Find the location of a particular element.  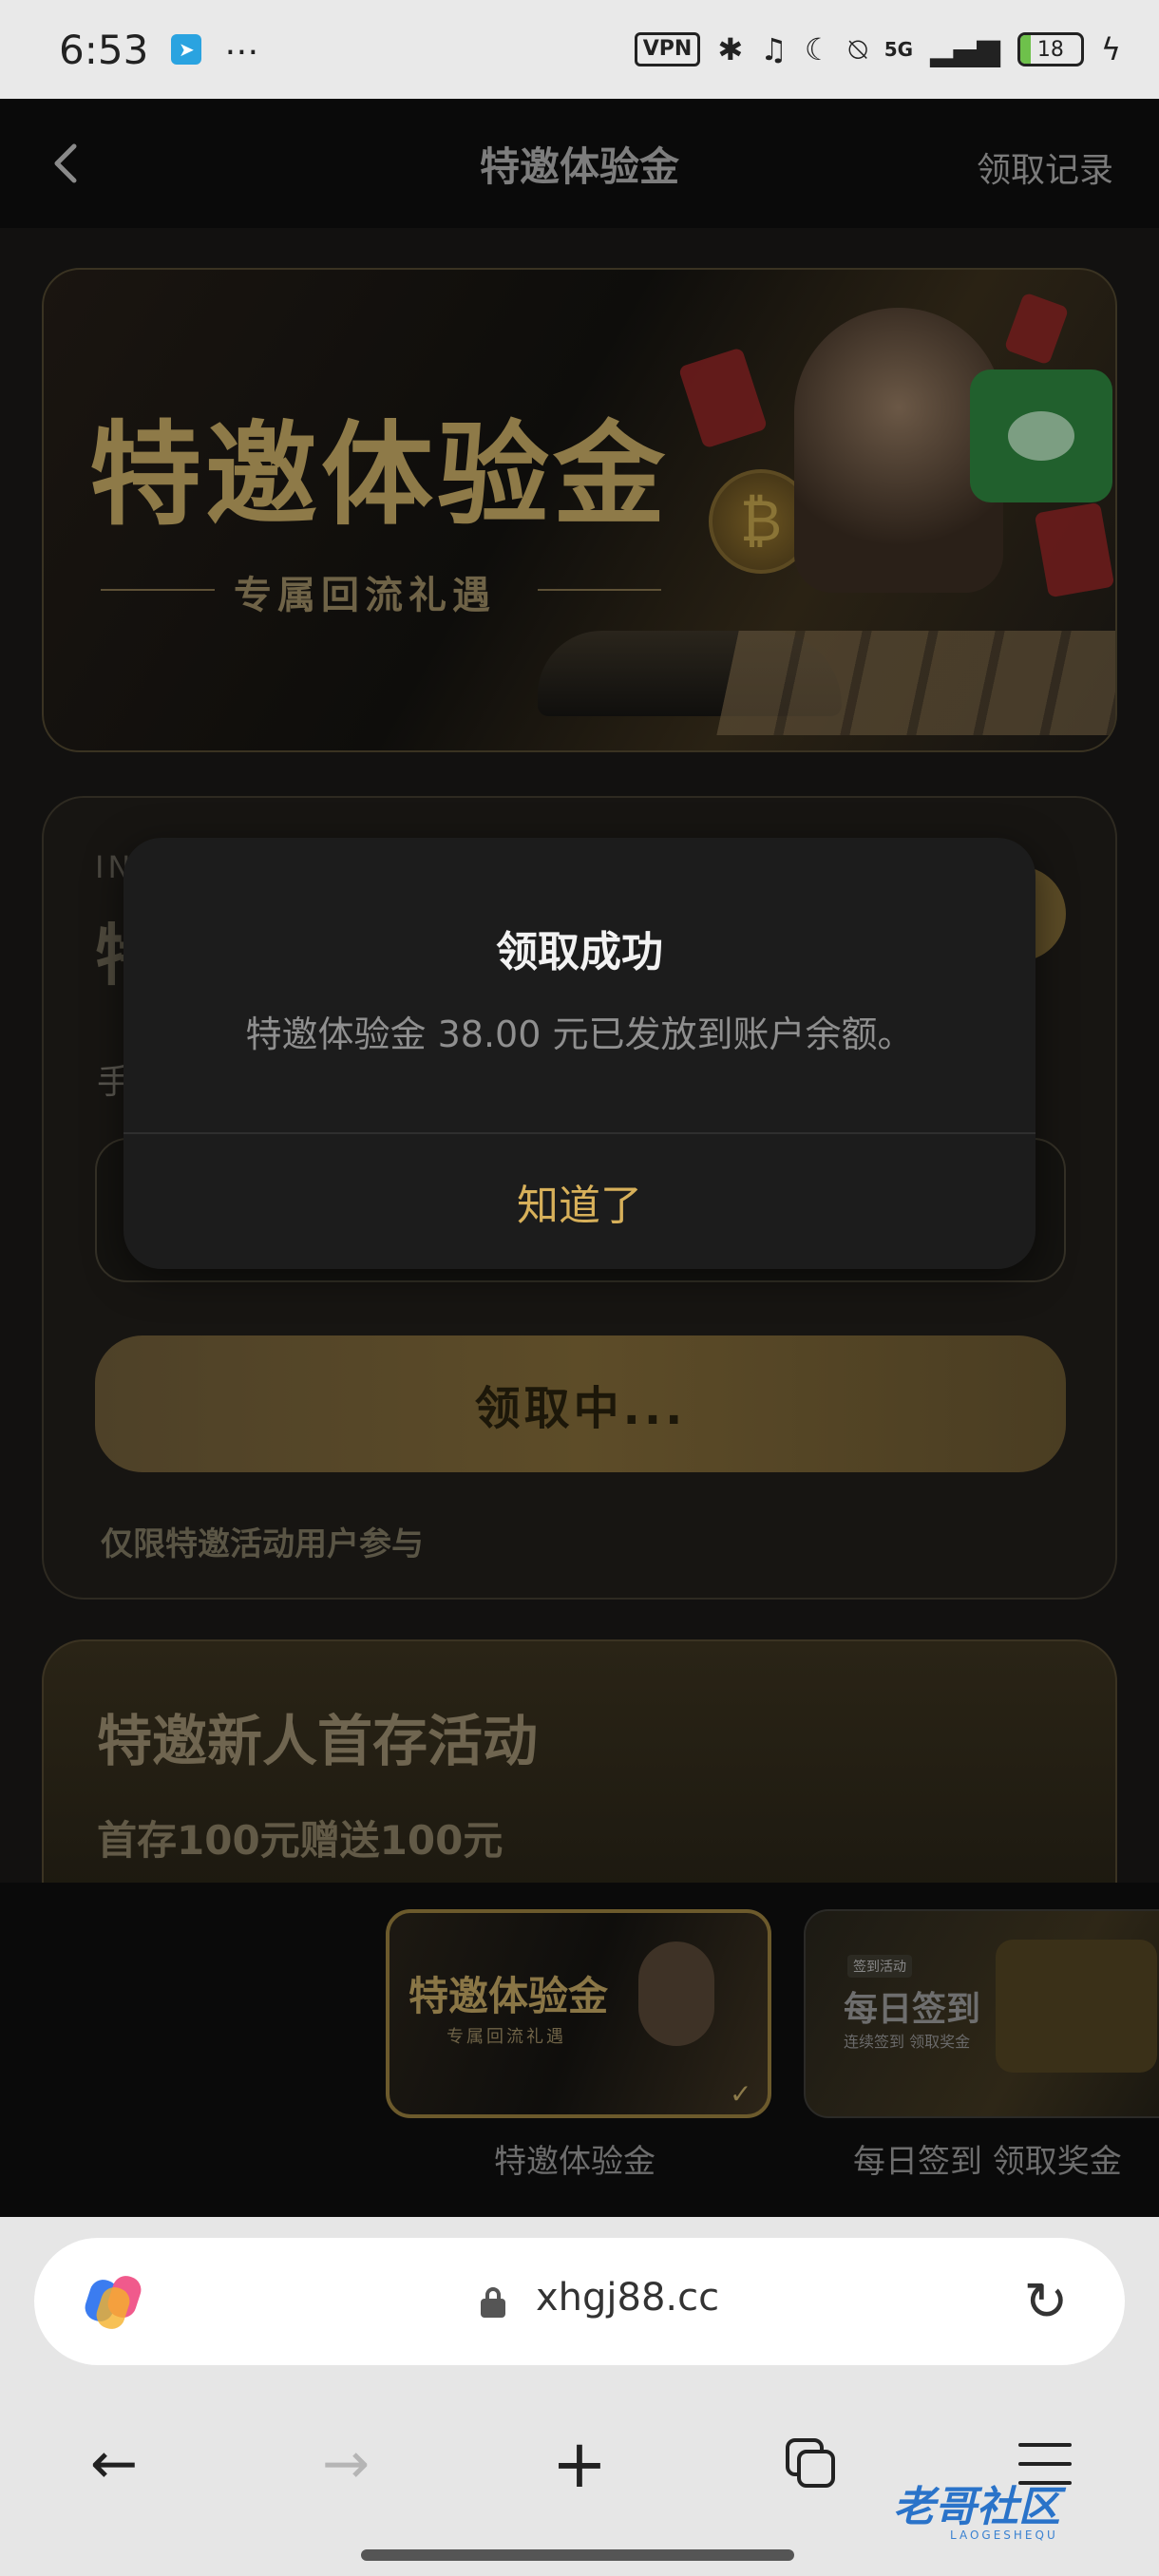

back-arrow-icon: ← is located at coordinates (114, 2464).